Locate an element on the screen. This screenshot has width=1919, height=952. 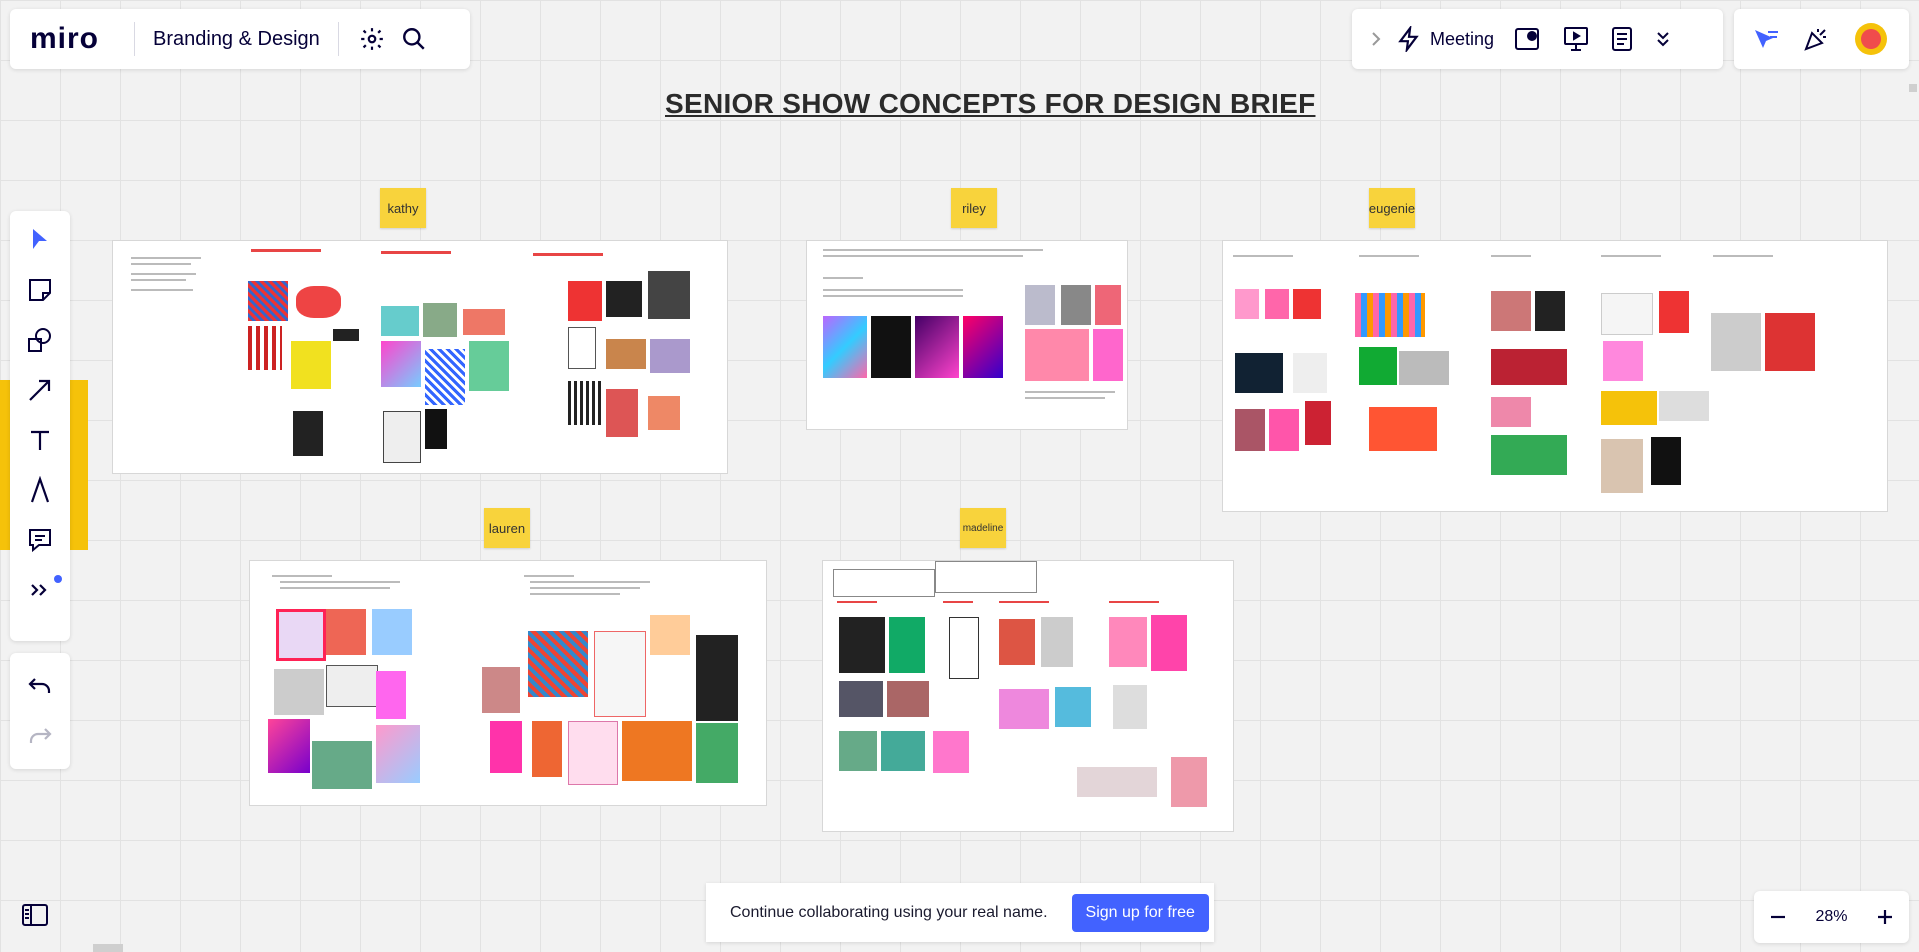
arrow-icon is located at coordinates (40, 390).